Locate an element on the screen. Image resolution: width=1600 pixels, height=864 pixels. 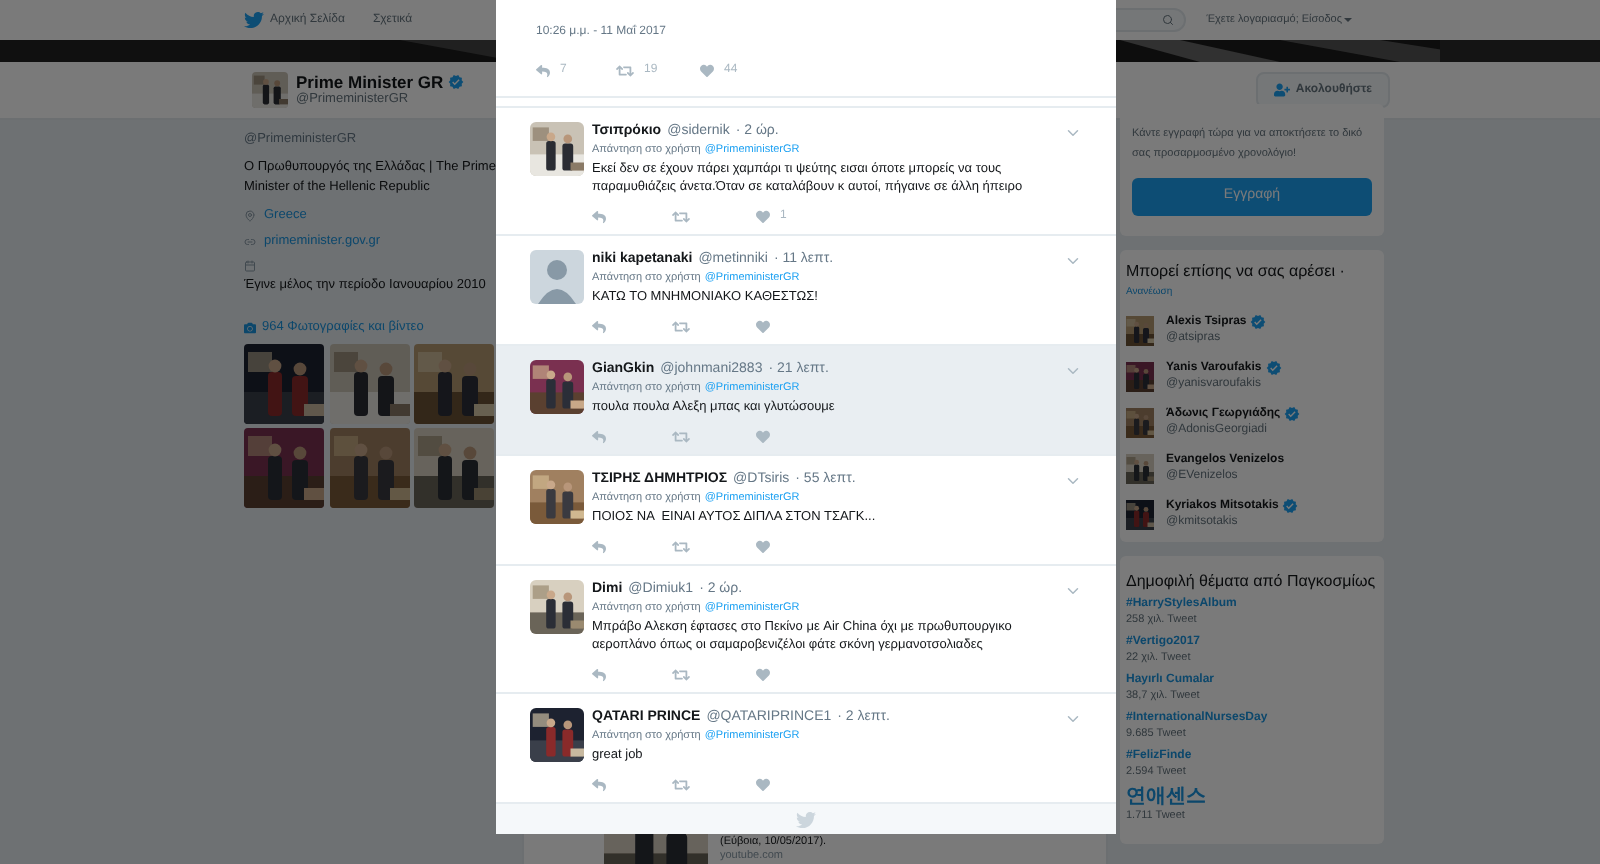
trends-title: Δημοφιλή θέματα από Παγκοσμίως is located at coordinates (1252, 582).